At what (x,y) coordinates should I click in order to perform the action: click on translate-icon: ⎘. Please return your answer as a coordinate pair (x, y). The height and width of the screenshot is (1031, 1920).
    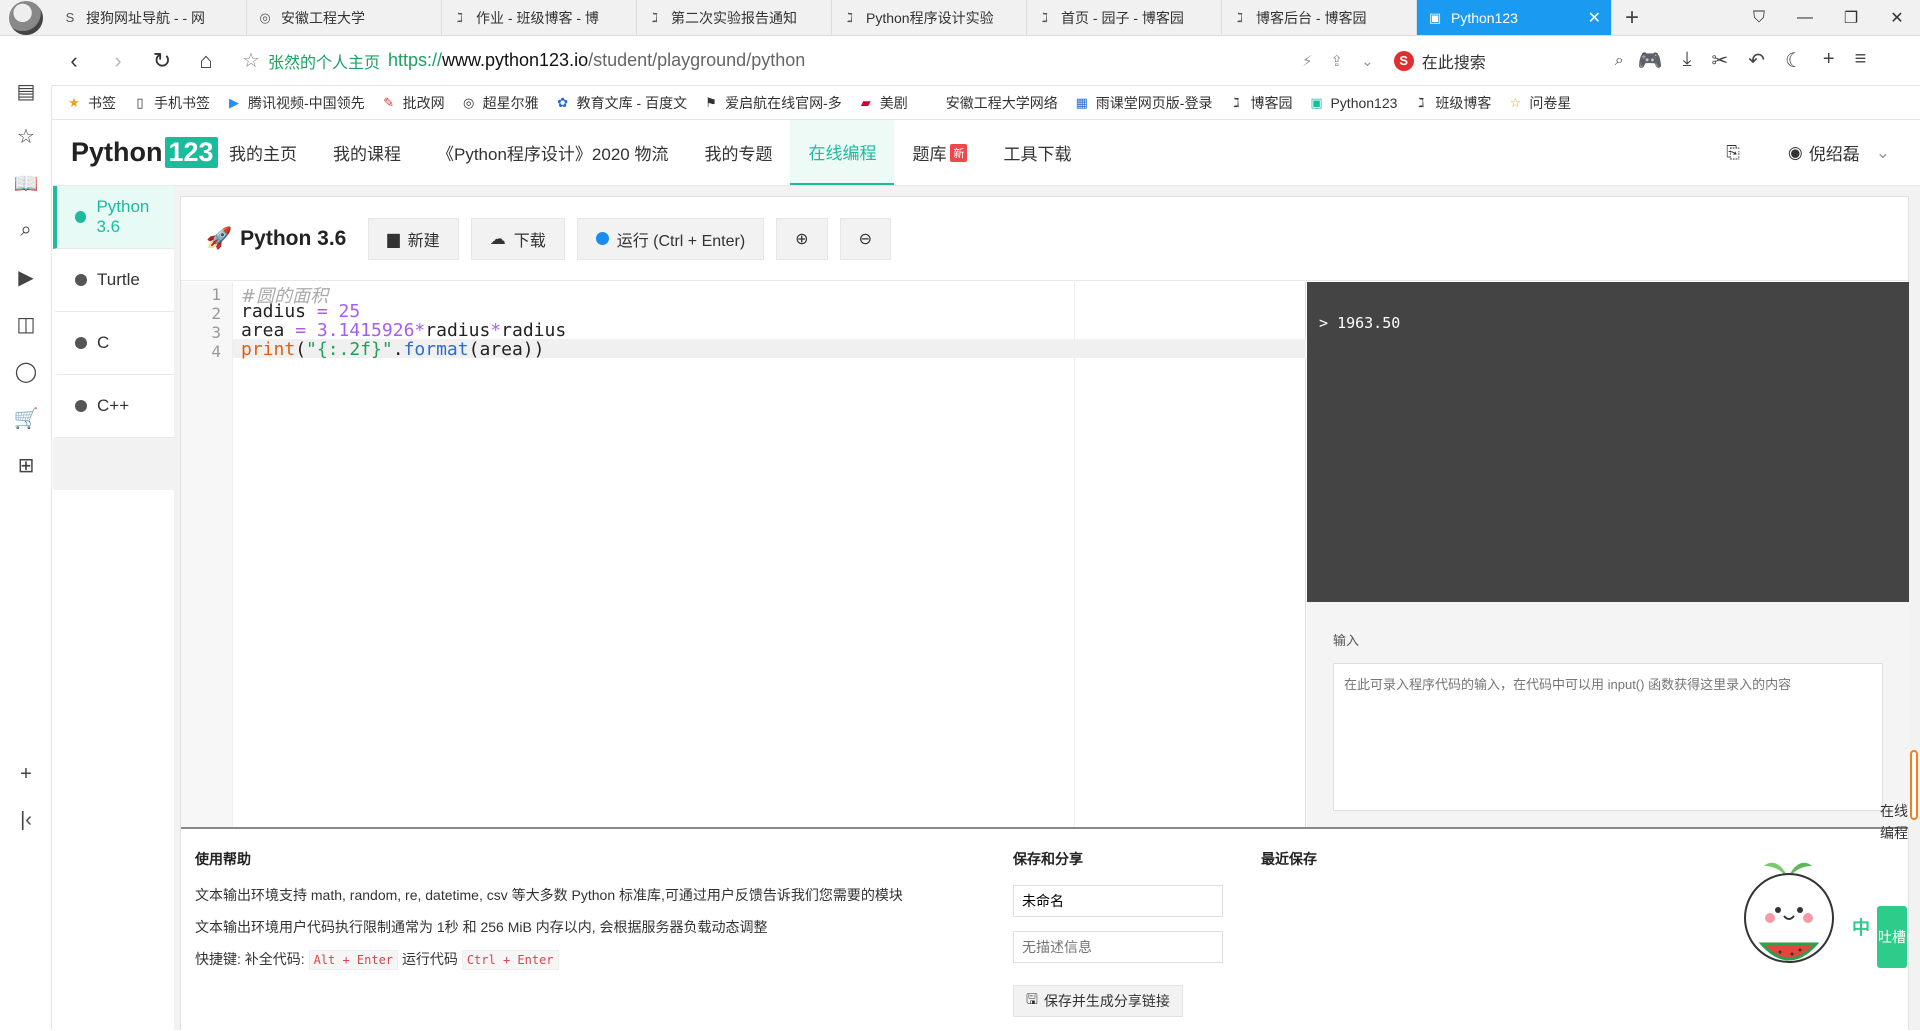
    Looking at the image, I should click on (1733, 153).